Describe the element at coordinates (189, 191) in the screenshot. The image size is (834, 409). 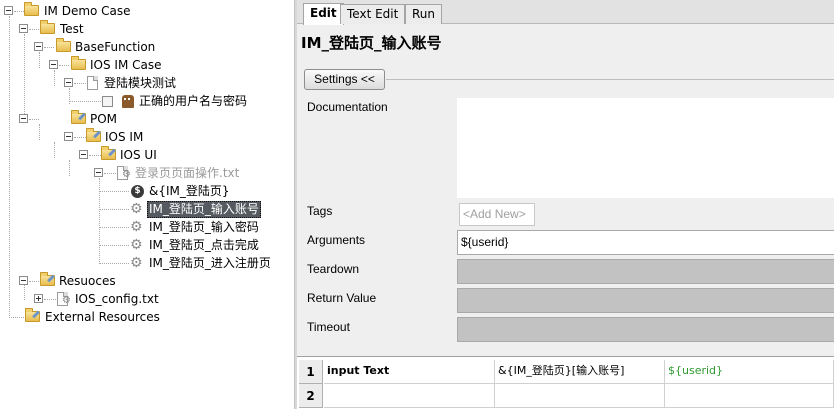
I see `tree-node-label: &{IM_登陆页}` at that location.